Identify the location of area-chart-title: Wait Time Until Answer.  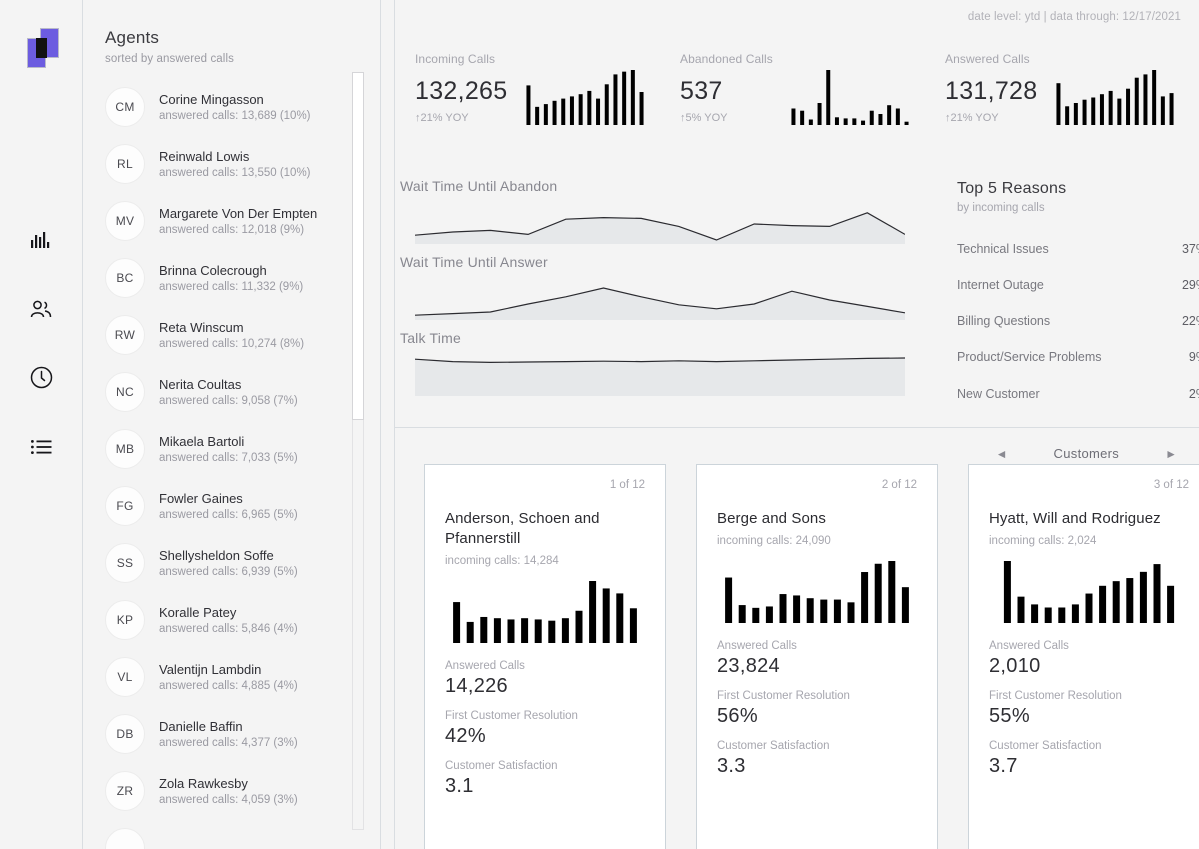
(474, 262).